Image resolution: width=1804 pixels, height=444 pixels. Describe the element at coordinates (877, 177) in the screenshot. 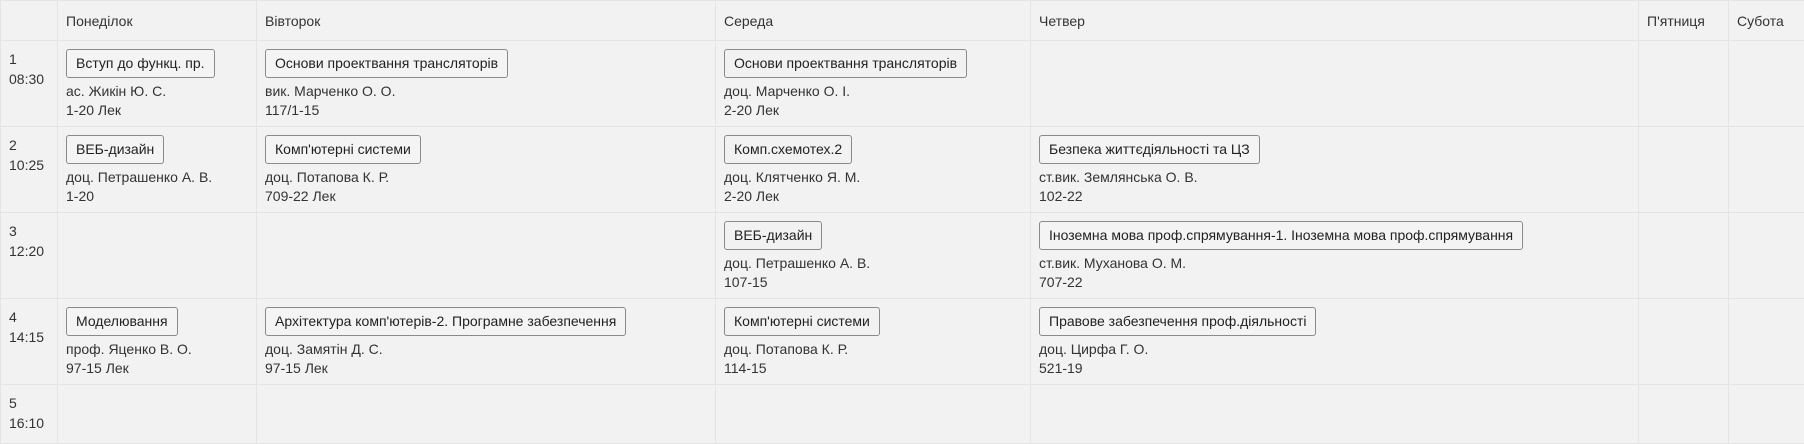

I see `lesson-teacher: доц. Клятченко Я. М.` at that location.